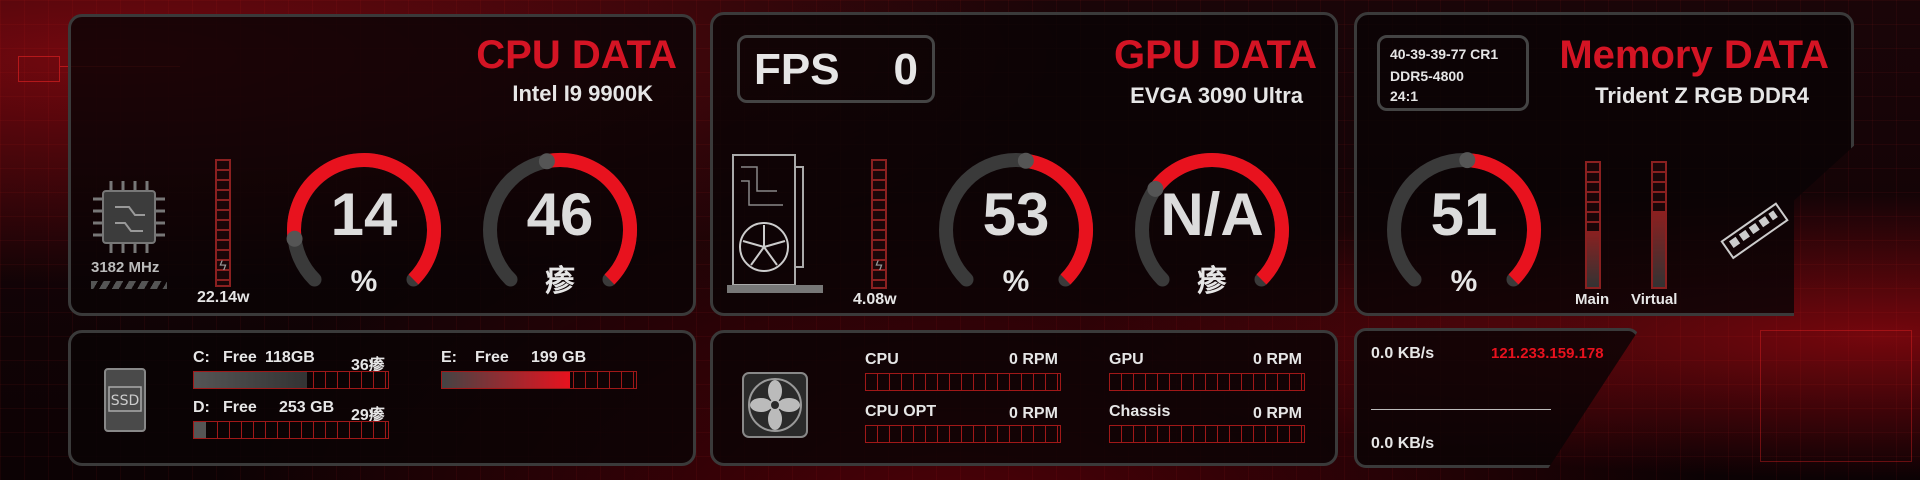 Image resolution: width=1920 pixels, height=480 pixels. Describe the element at coordinates (39, 69) in the screenshot. I see `deco-frame-left` at that location.